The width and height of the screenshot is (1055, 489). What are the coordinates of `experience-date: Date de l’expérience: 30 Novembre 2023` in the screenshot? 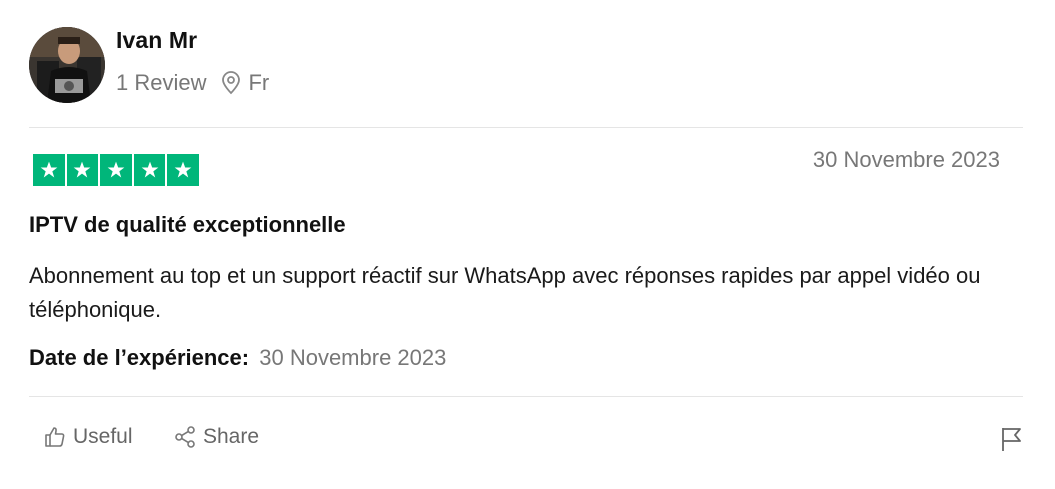 It's located at (237, 358).